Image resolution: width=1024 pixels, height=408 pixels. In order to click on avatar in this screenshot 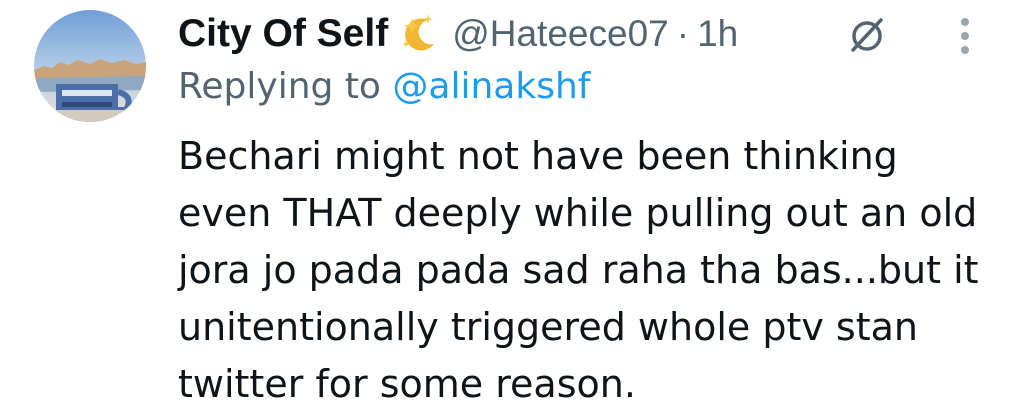, I will do `click(90, 66)`.